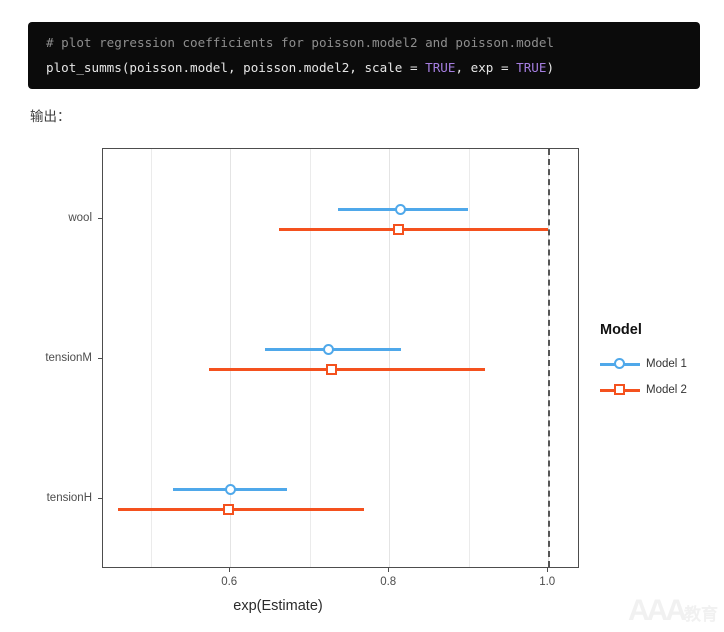  Describe the element at coordinates (550, 67) in the screenshot. I see `code-call-part3: )` at that location.